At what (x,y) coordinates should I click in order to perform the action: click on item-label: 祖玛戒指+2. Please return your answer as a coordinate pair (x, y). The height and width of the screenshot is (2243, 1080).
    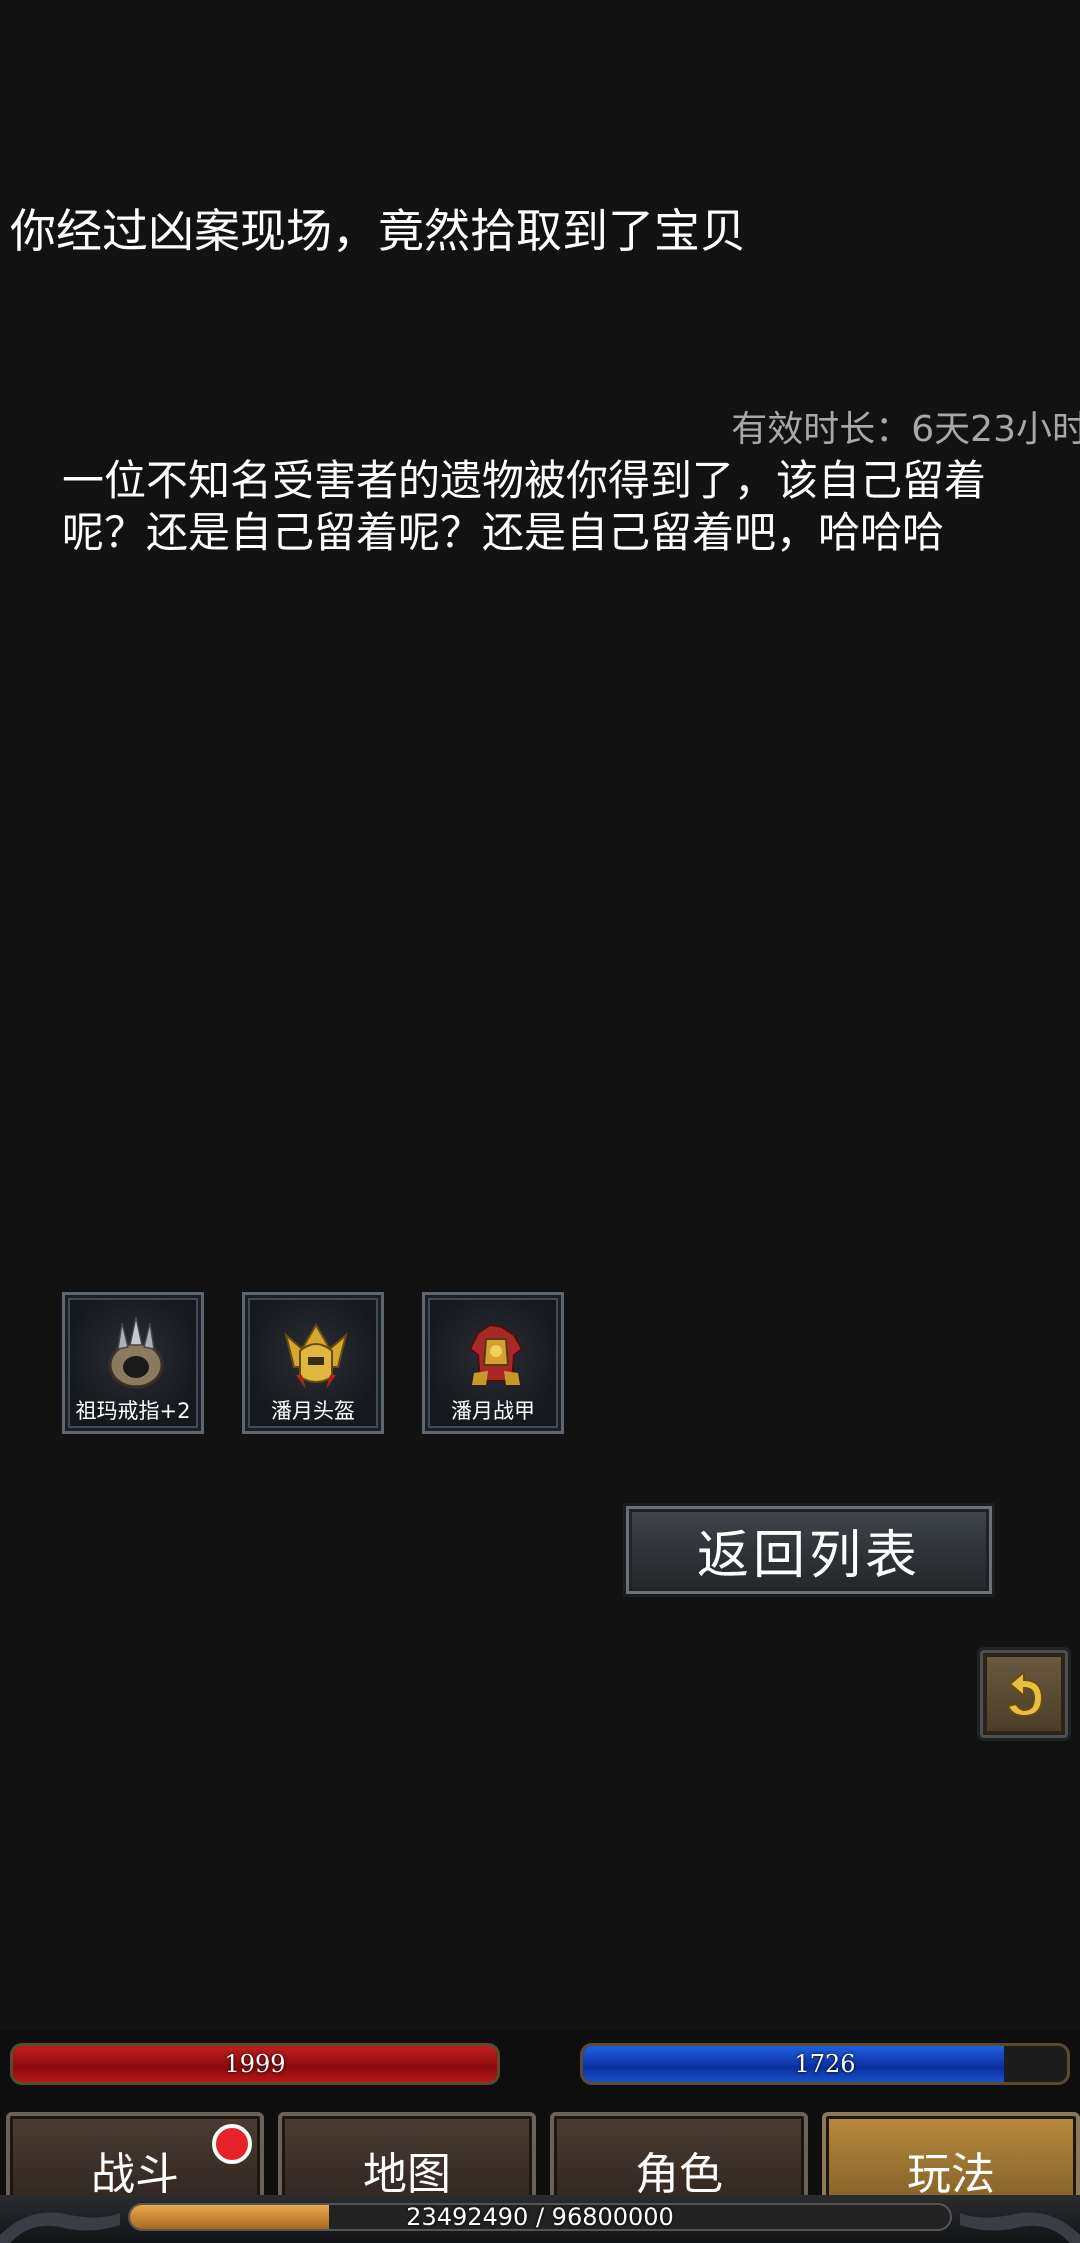
    Looking at the image, I should click on (133, 1411).